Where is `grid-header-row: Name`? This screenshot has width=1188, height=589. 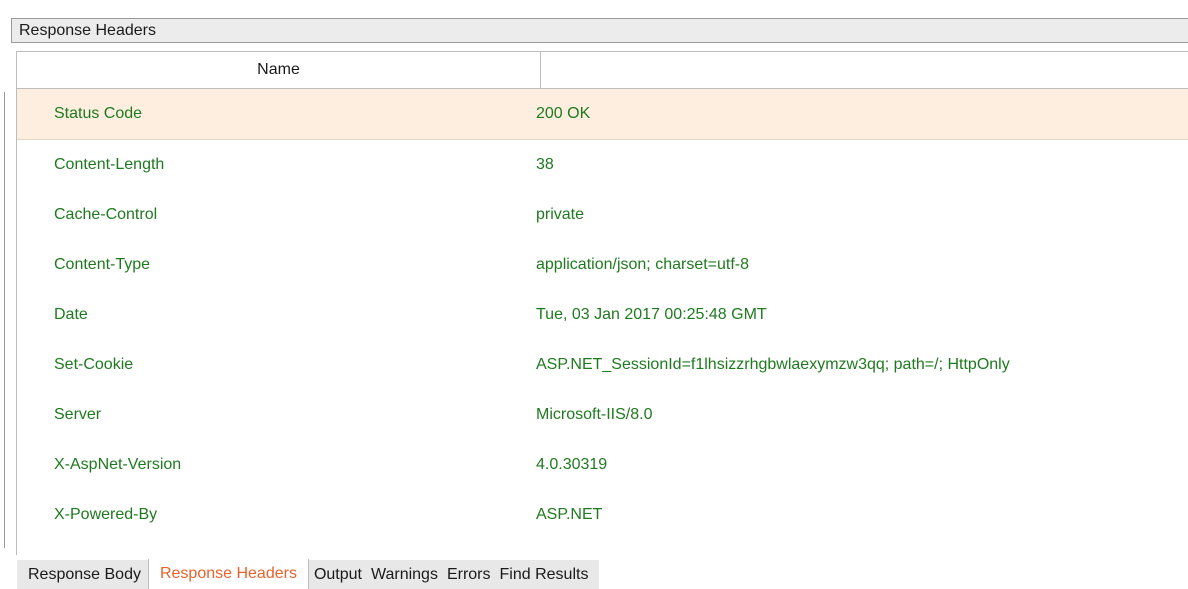 grid-header-row: Name is located at coordinates (602, 70).